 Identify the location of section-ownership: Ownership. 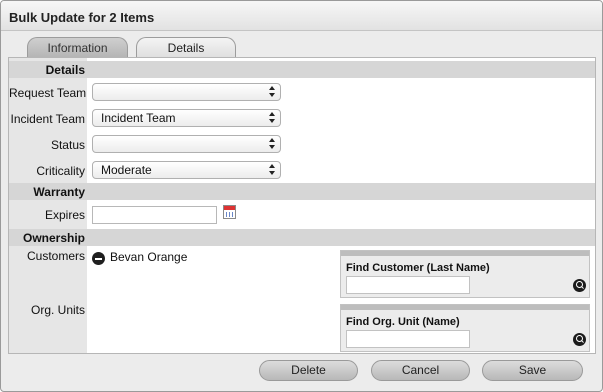
(302, 237).